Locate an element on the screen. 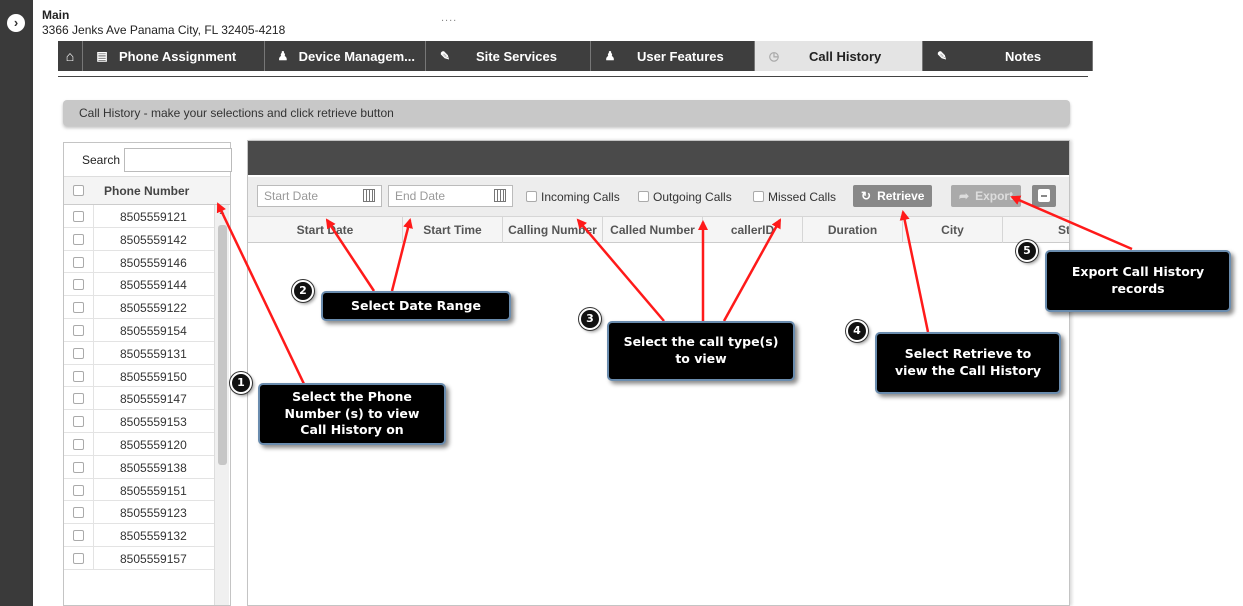 Image resolution: width=1243 pixels, height=606 pixels. tab-label: User Features is located at coordinates (680, 56).